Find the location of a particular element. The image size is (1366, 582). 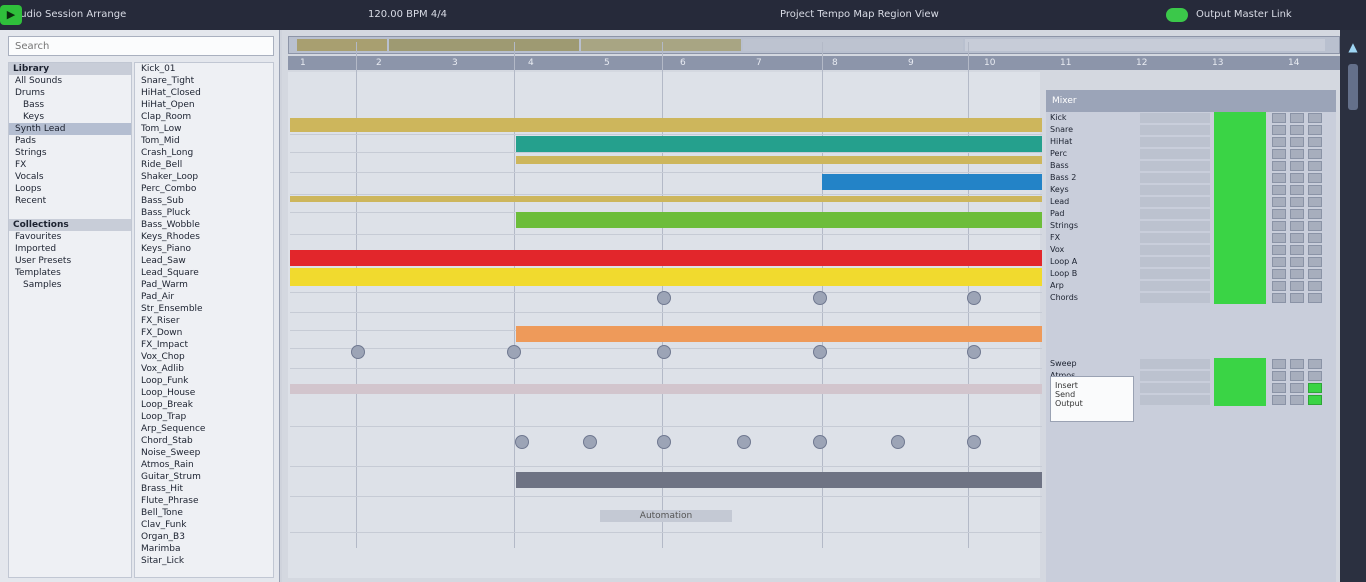

file-list-item: Keys_Rhodes is located at coordinates (204, 237).